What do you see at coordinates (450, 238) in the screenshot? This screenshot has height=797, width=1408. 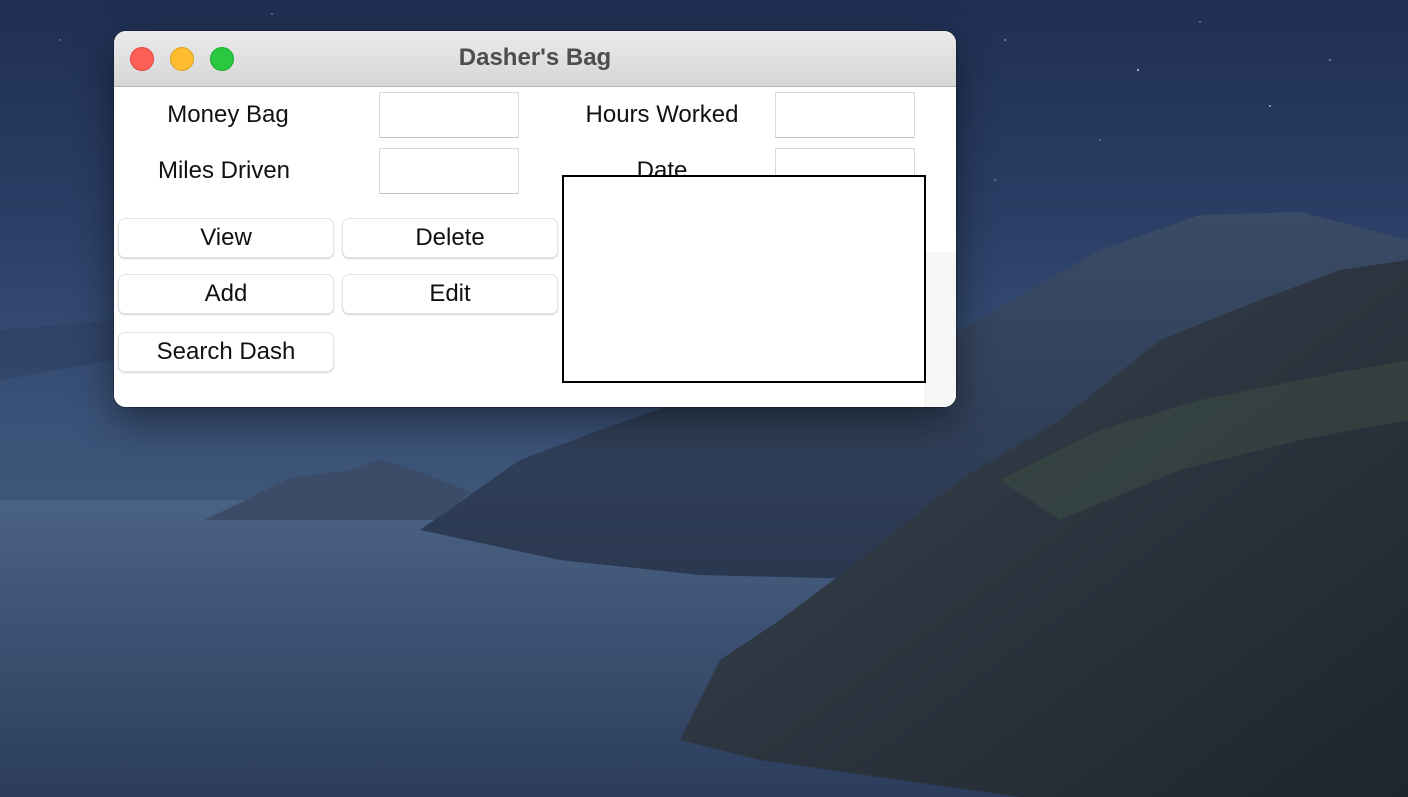 I see `delete-button: Delete` at bounding box center [450, 238].